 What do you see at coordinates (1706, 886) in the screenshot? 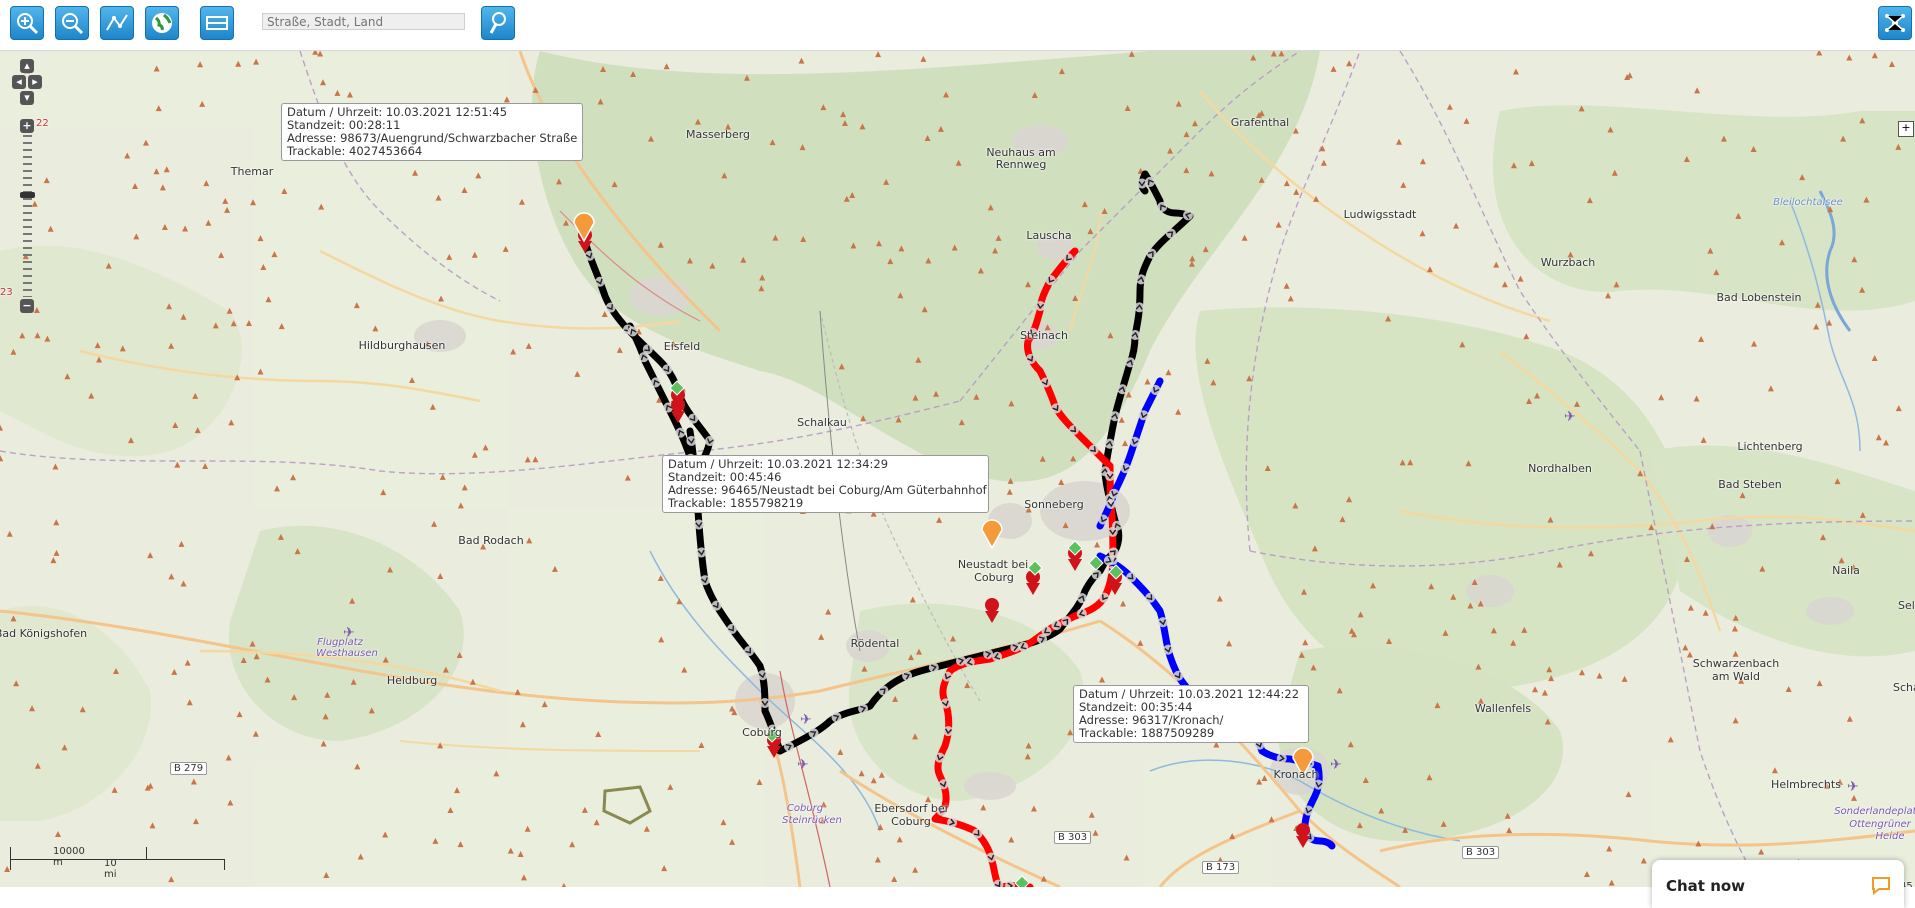
I see `chat-label: Chat now` at bounding box center [1706, 886].